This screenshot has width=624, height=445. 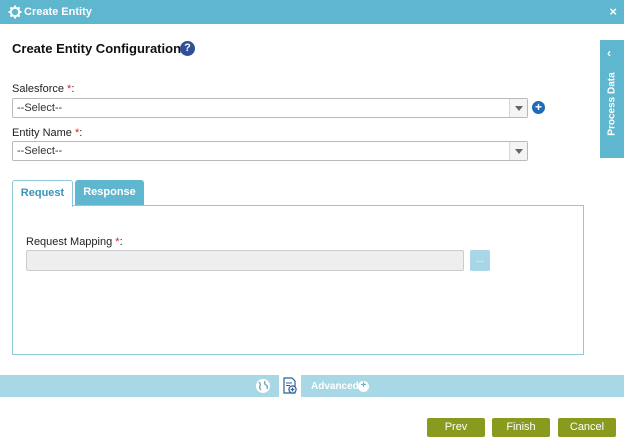 I want to click on entity-name-label: Entity Name *:, so click(x=47, y=133).